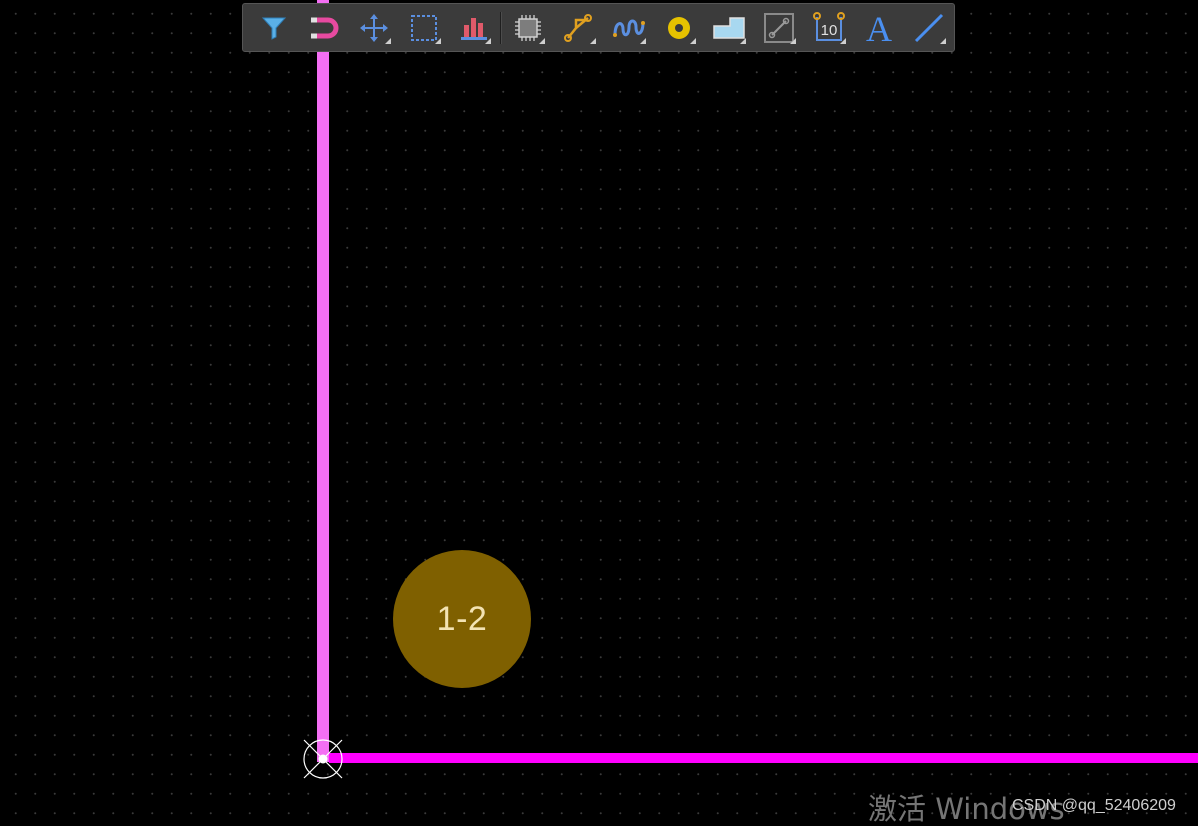  What do you see at coordinates (1094, 805) in the screenshot?
I see `csdn-credit-text: CSDN @qq_52406209` at bounding box center [1094, 805].